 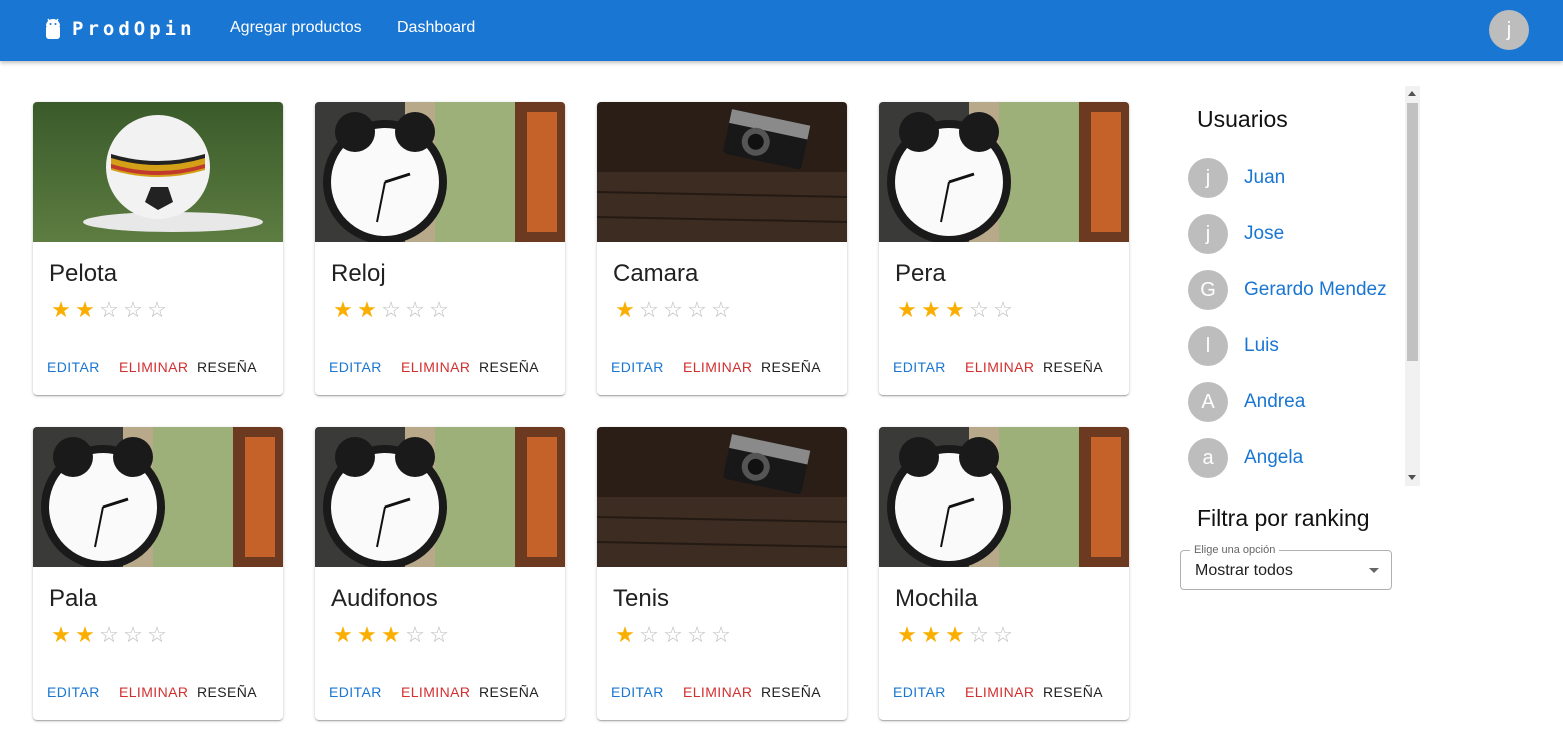 What do you see at coordinates (1412, 477) in the screenshot?
I see `scroll-down-icon` at bounding box center [1412, 477].